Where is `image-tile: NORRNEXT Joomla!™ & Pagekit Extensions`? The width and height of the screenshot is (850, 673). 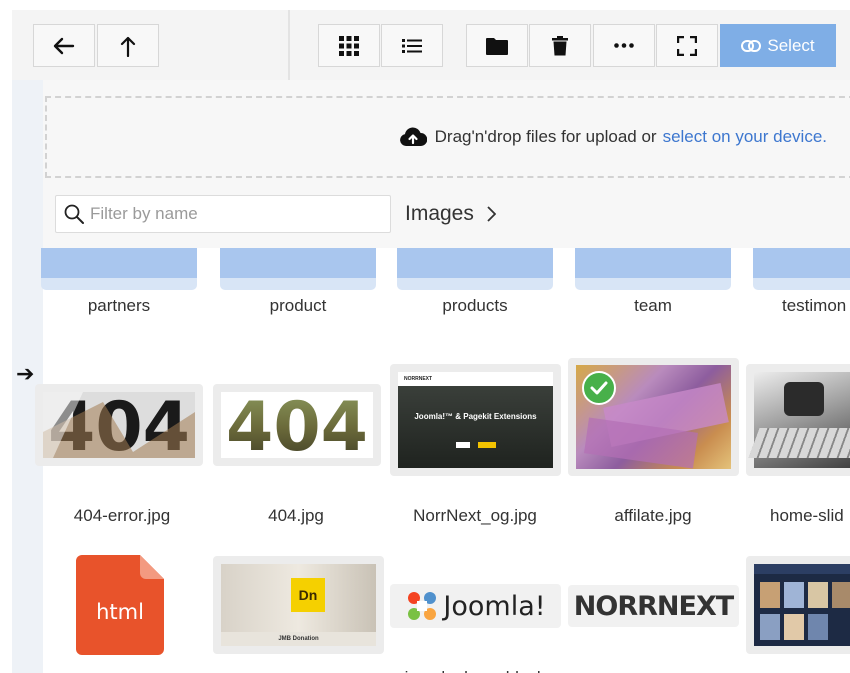 image-tile: NORRNEXT Joomla!™ & Pagekit Extensions is located at coordinates (475, 420).